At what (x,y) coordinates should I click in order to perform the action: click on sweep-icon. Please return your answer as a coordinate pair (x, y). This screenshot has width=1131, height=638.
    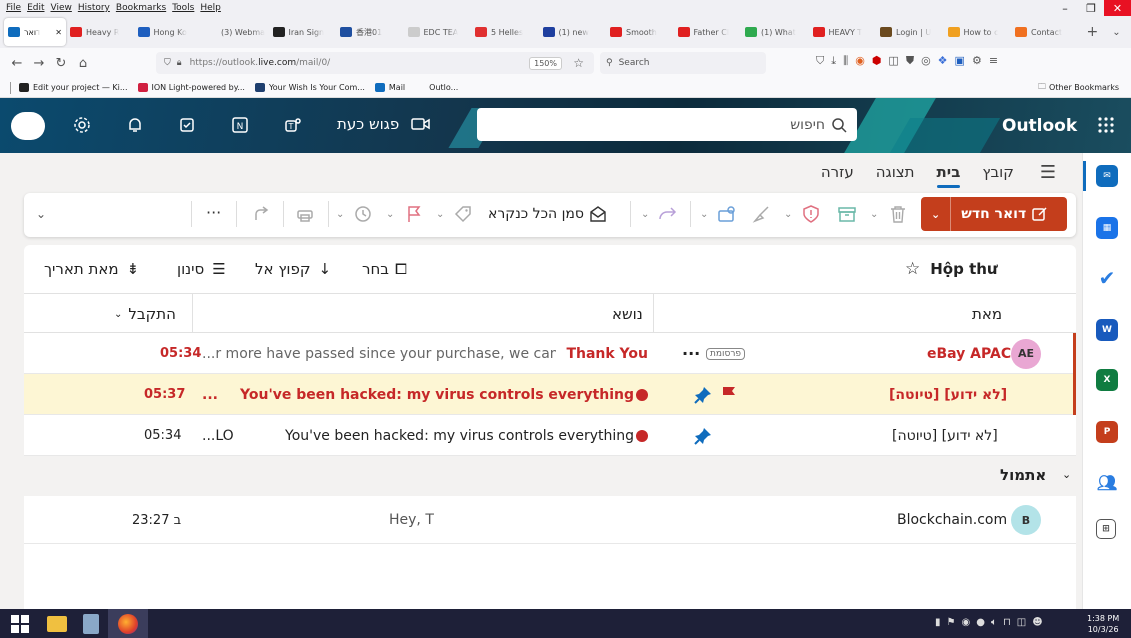
    Looking at the image, I should click on (761, 214).